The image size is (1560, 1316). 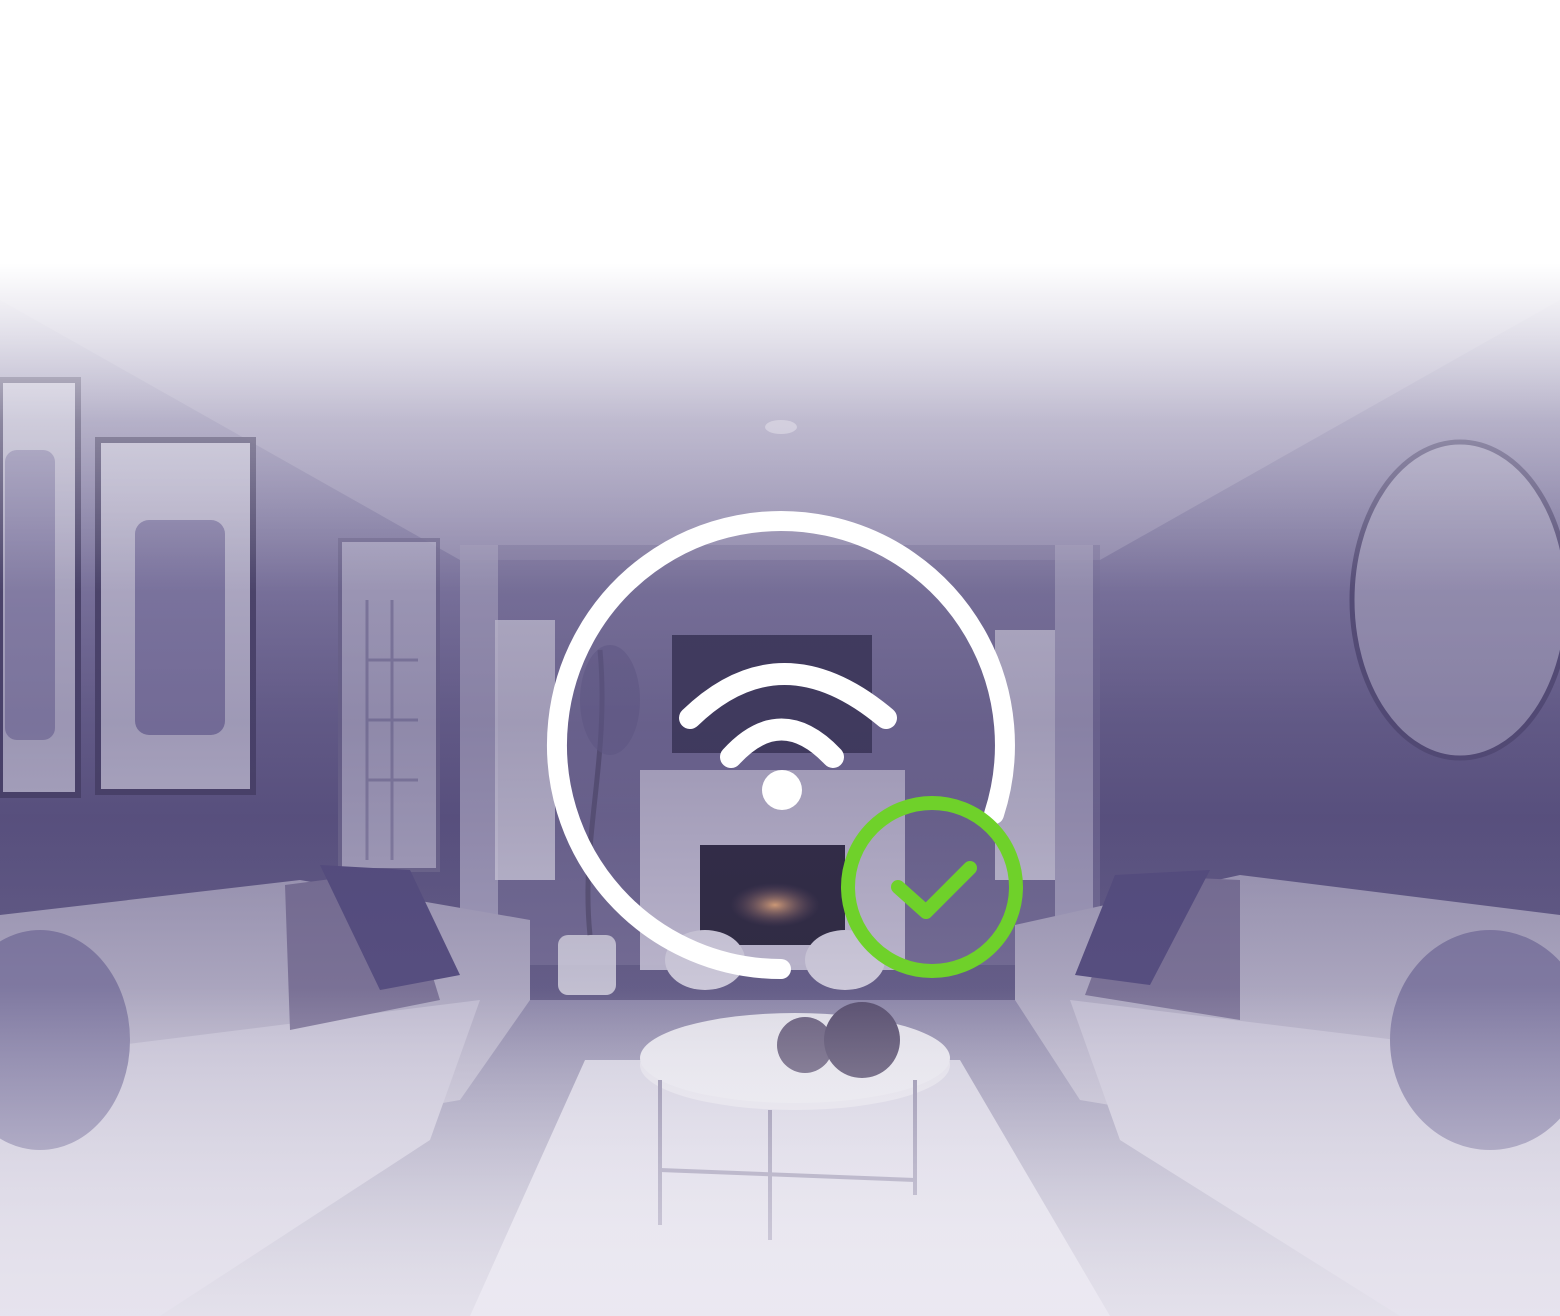 I want to click on check-mark-icon, so click(x=934, y=890).